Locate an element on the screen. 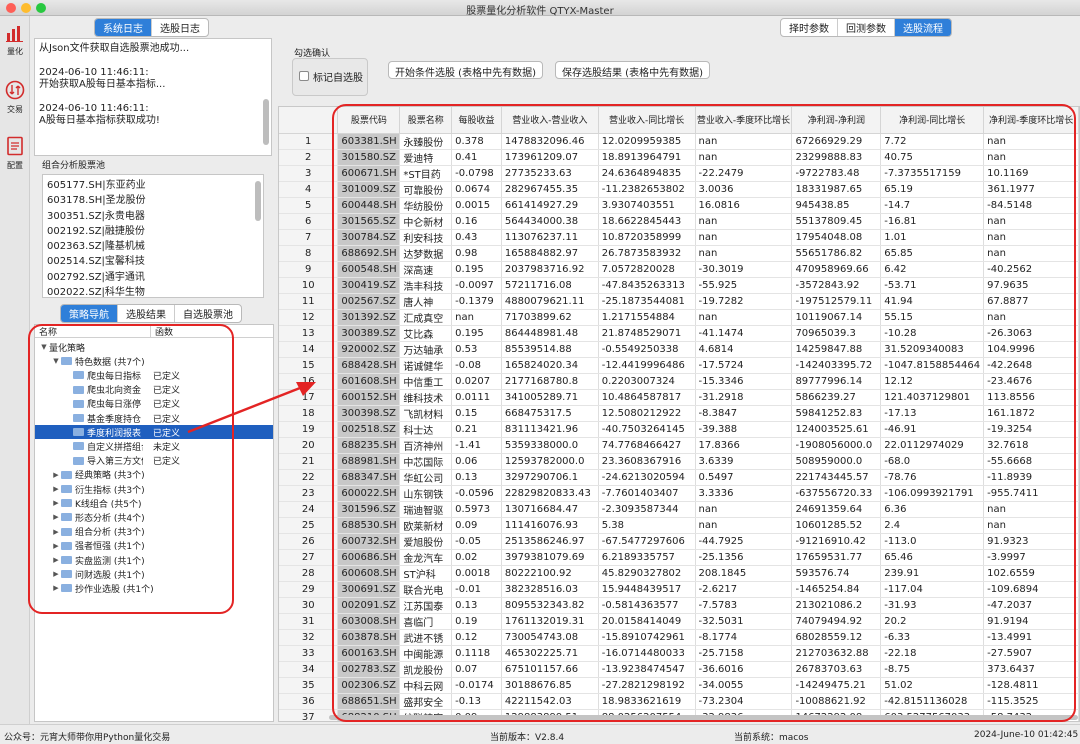  annotation-arrow is located at coordinates (251, 408).